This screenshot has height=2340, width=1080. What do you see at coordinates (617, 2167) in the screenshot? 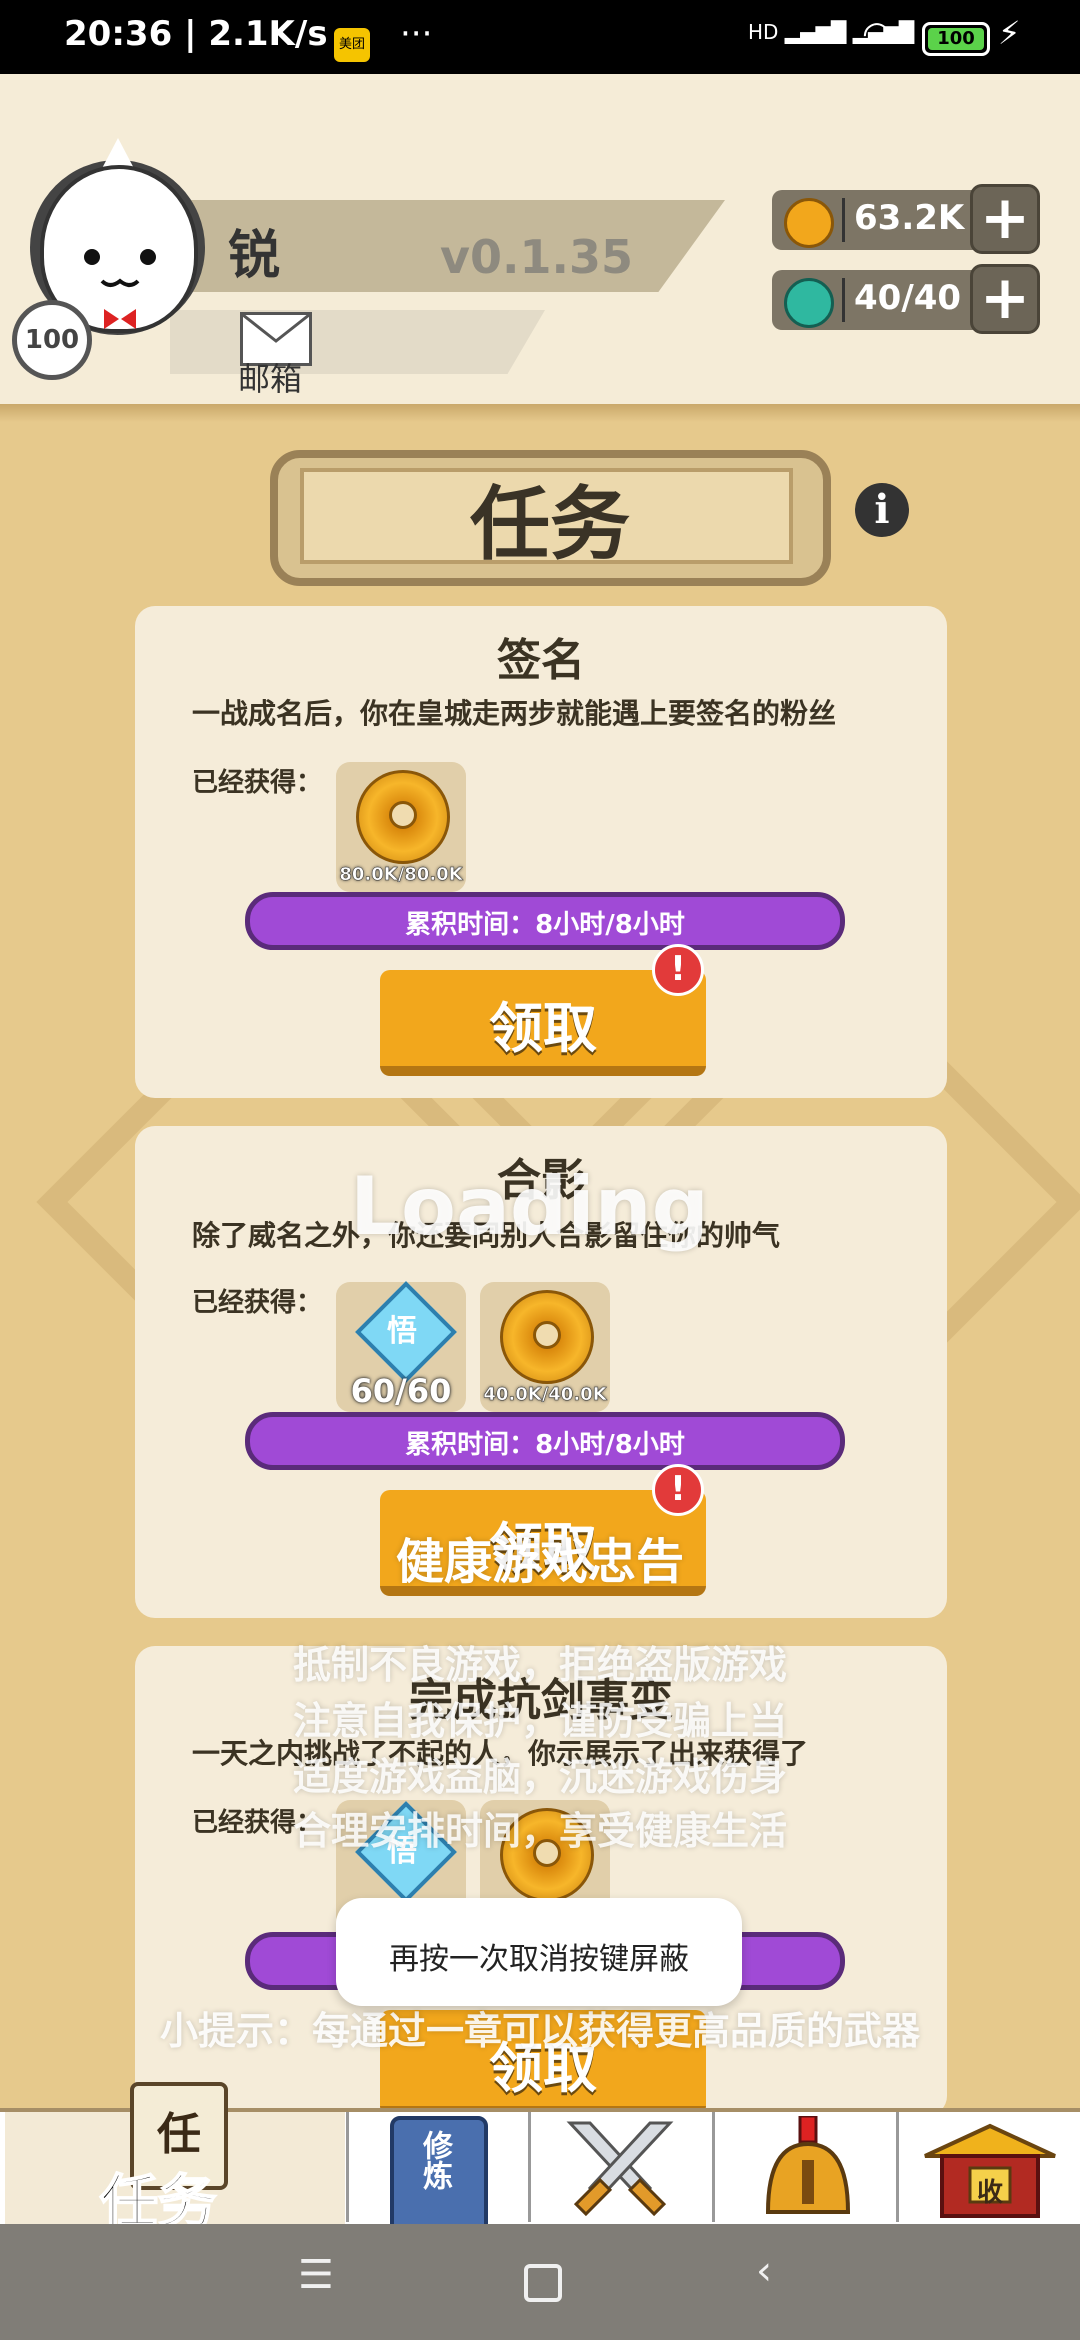
I see `nav-tab-battle-swords-icon` at bounding box center [617, 2167].